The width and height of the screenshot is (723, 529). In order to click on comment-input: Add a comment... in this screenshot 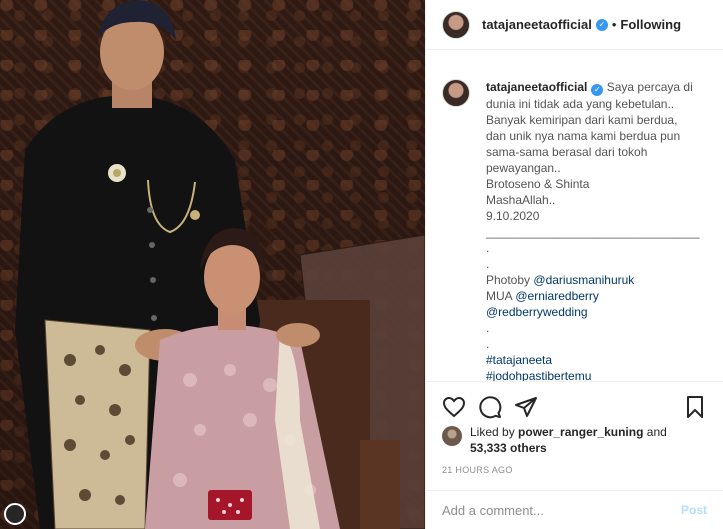, I will do `click(561, 510)`.